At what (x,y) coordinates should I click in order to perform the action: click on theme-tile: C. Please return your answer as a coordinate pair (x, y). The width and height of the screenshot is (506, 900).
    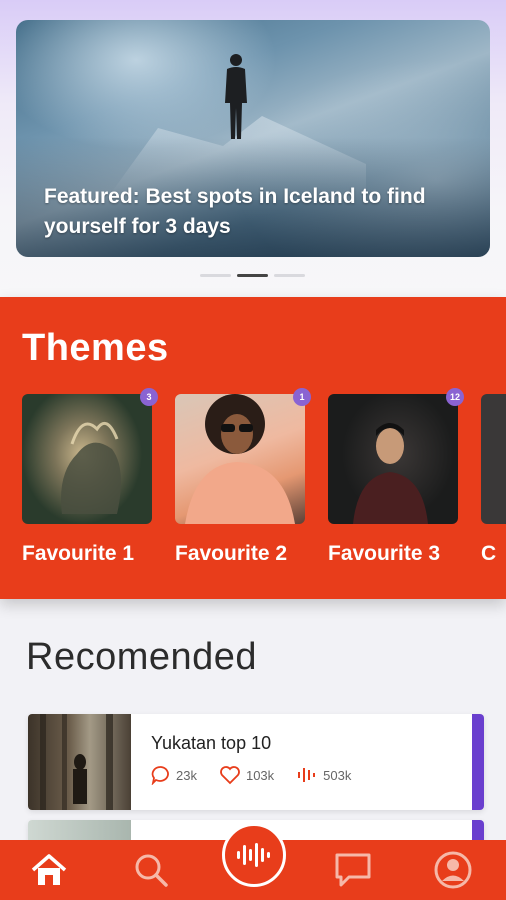
    Looking at the image, I should click on (493, 480).